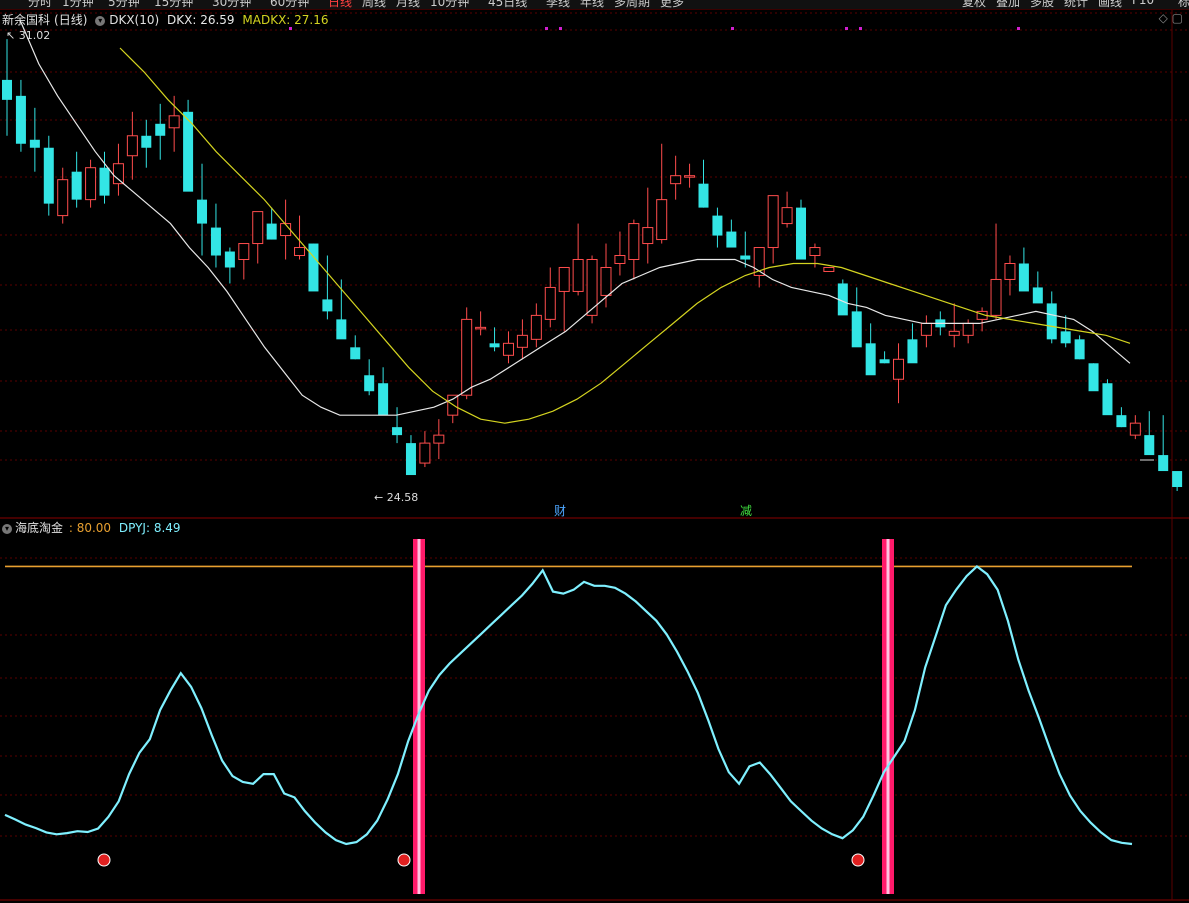 This screenshot has width=1189, height=903. What do you see at coordinates (39, 528) in the screenshot?
I see `sub-indicator-name: 海底淘金` at bounding box center [39, 528].